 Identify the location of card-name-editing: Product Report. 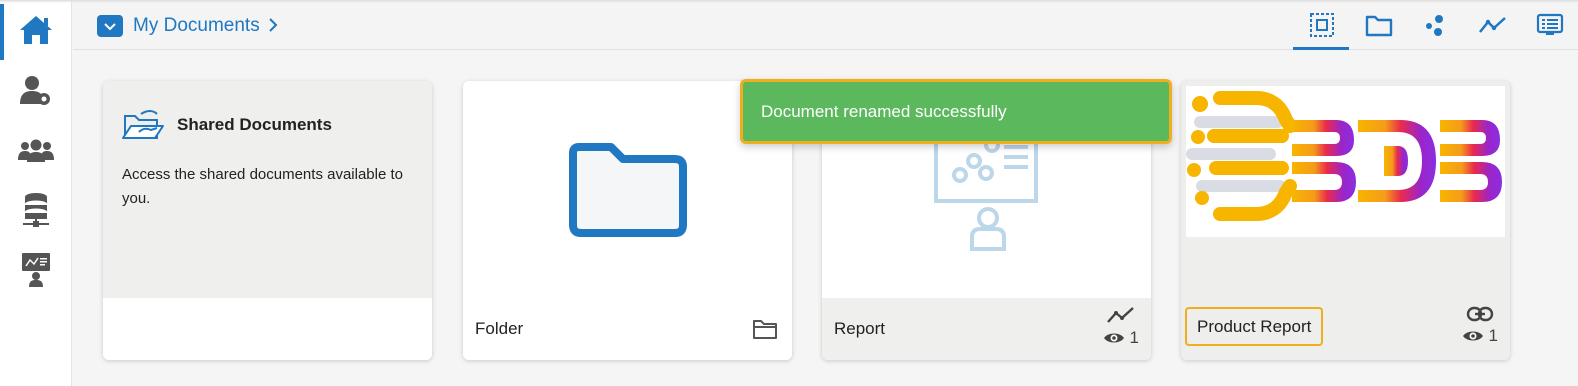
(1254, 326).